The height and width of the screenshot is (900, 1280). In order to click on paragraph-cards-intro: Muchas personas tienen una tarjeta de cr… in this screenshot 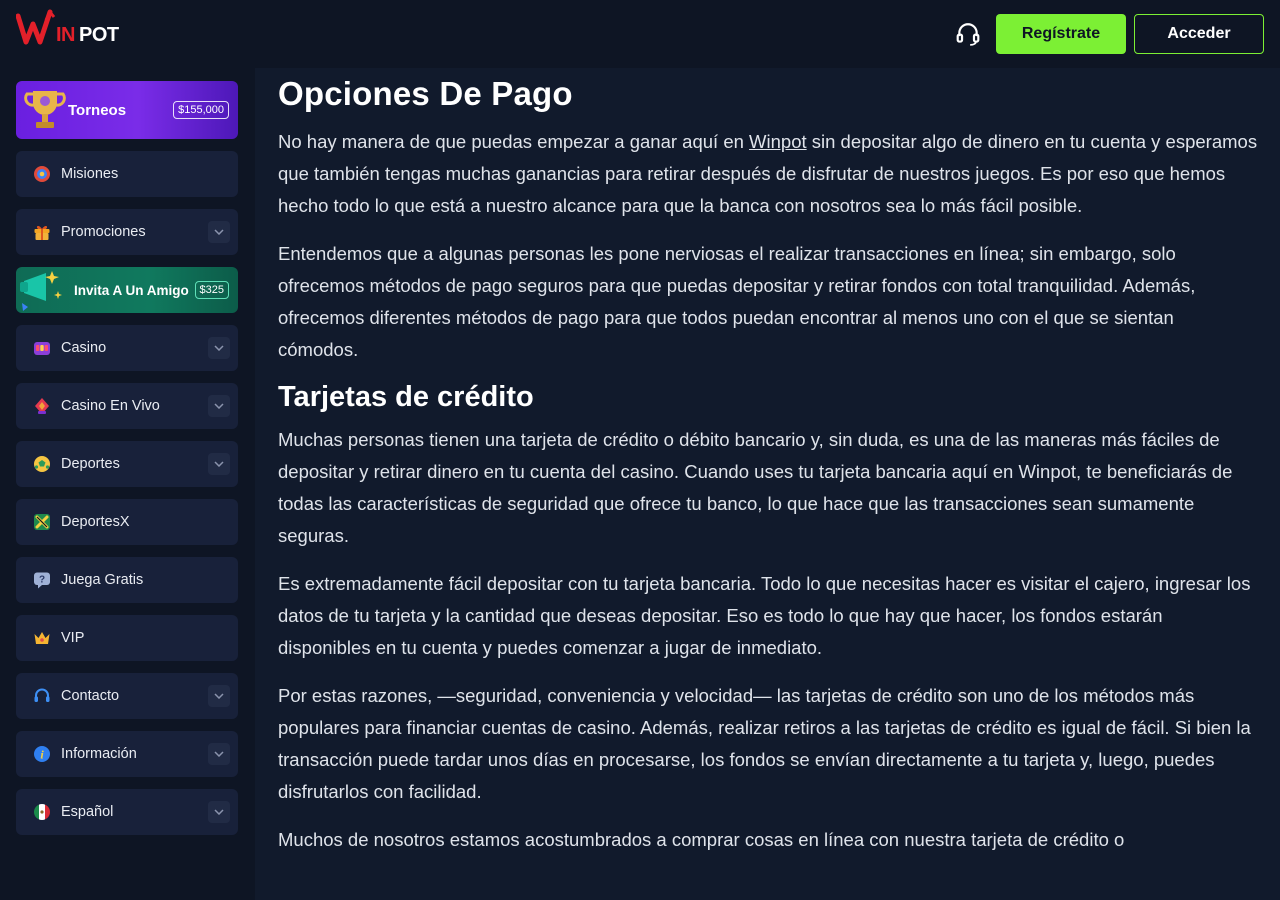, I will do `click(755, 487)`.